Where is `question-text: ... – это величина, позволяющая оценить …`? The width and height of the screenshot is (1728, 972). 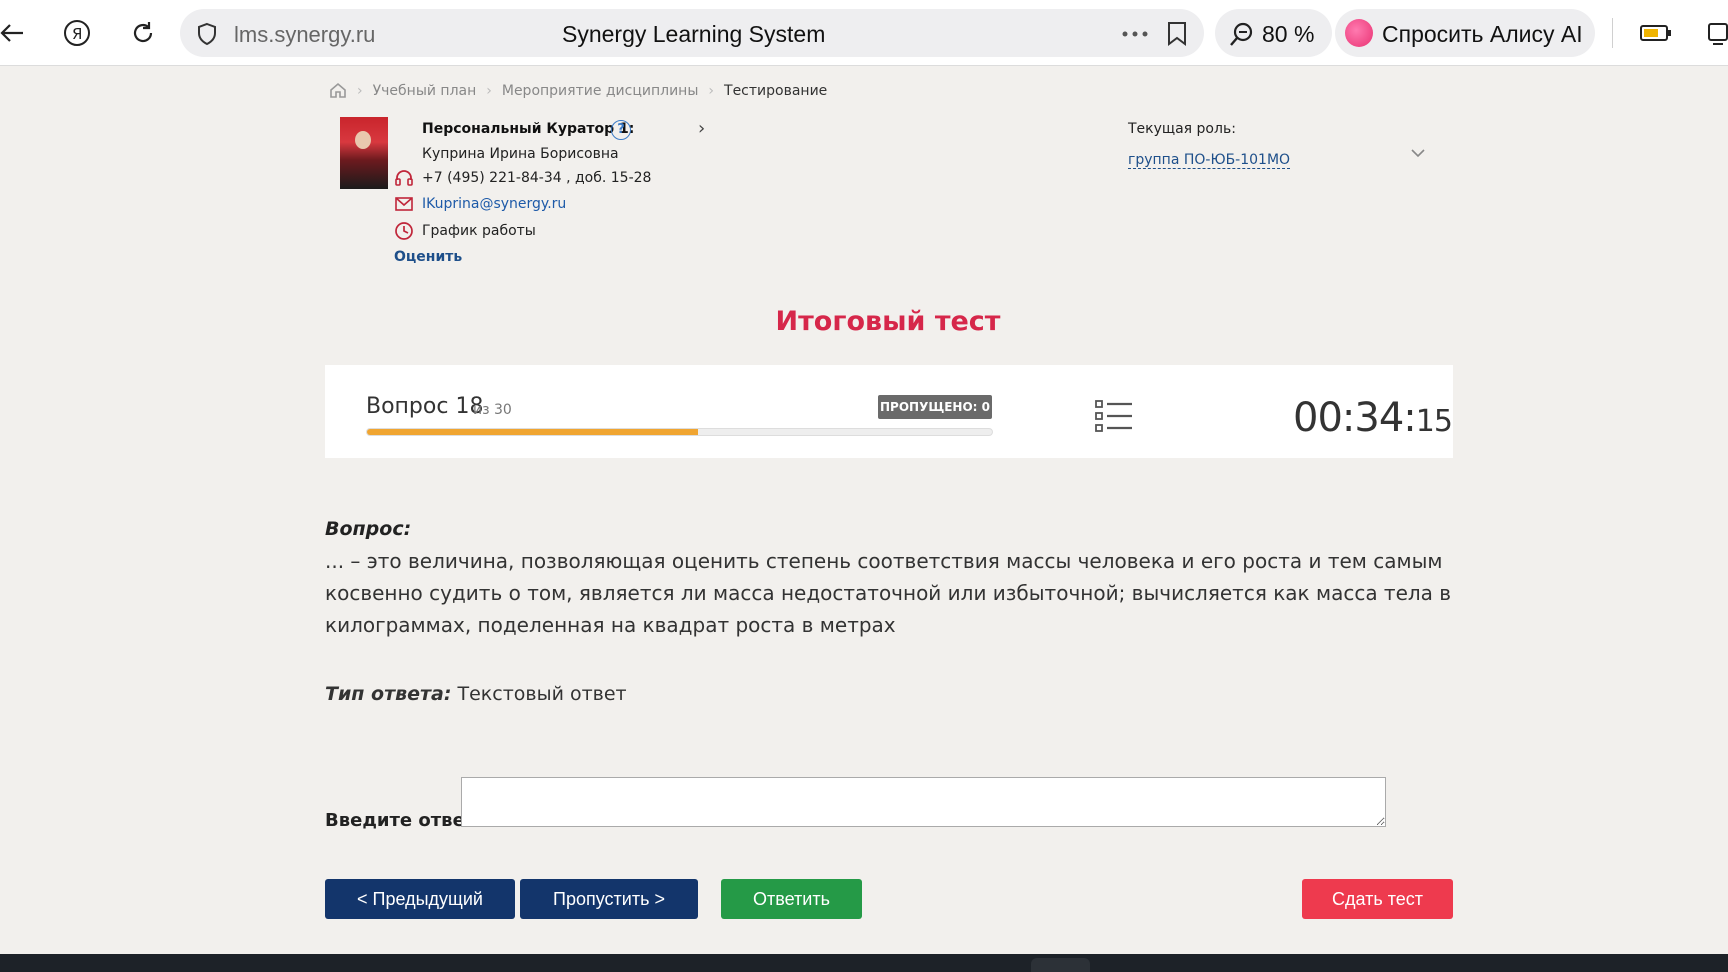 question-text: ... – это величина, позволяющая оценить … is located at coordinates (888, 593).